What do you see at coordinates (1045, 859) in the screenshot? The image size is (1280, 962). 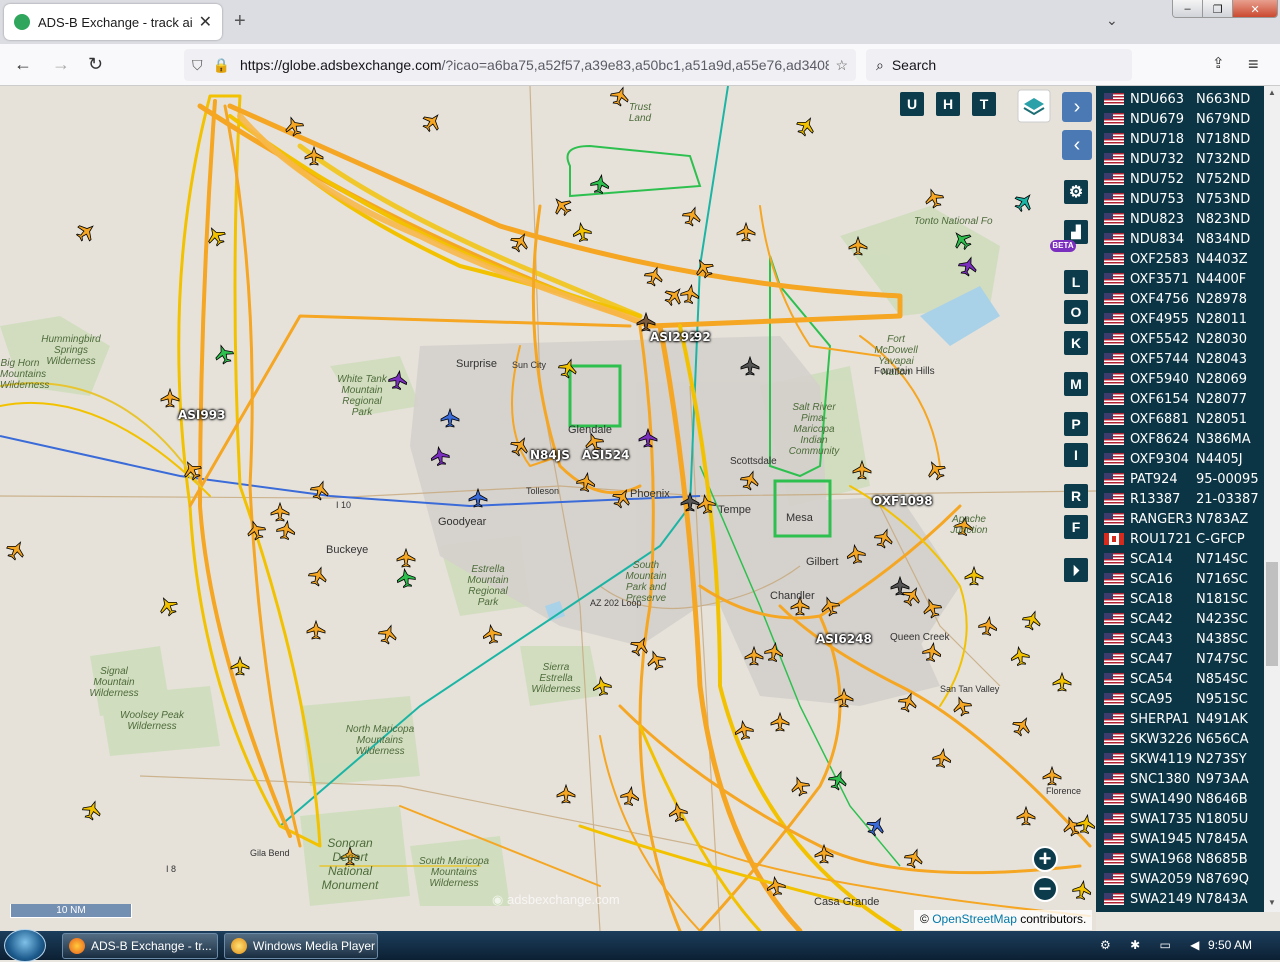 I see `zoom-in-button: +` at bounding box center [1045, 859].